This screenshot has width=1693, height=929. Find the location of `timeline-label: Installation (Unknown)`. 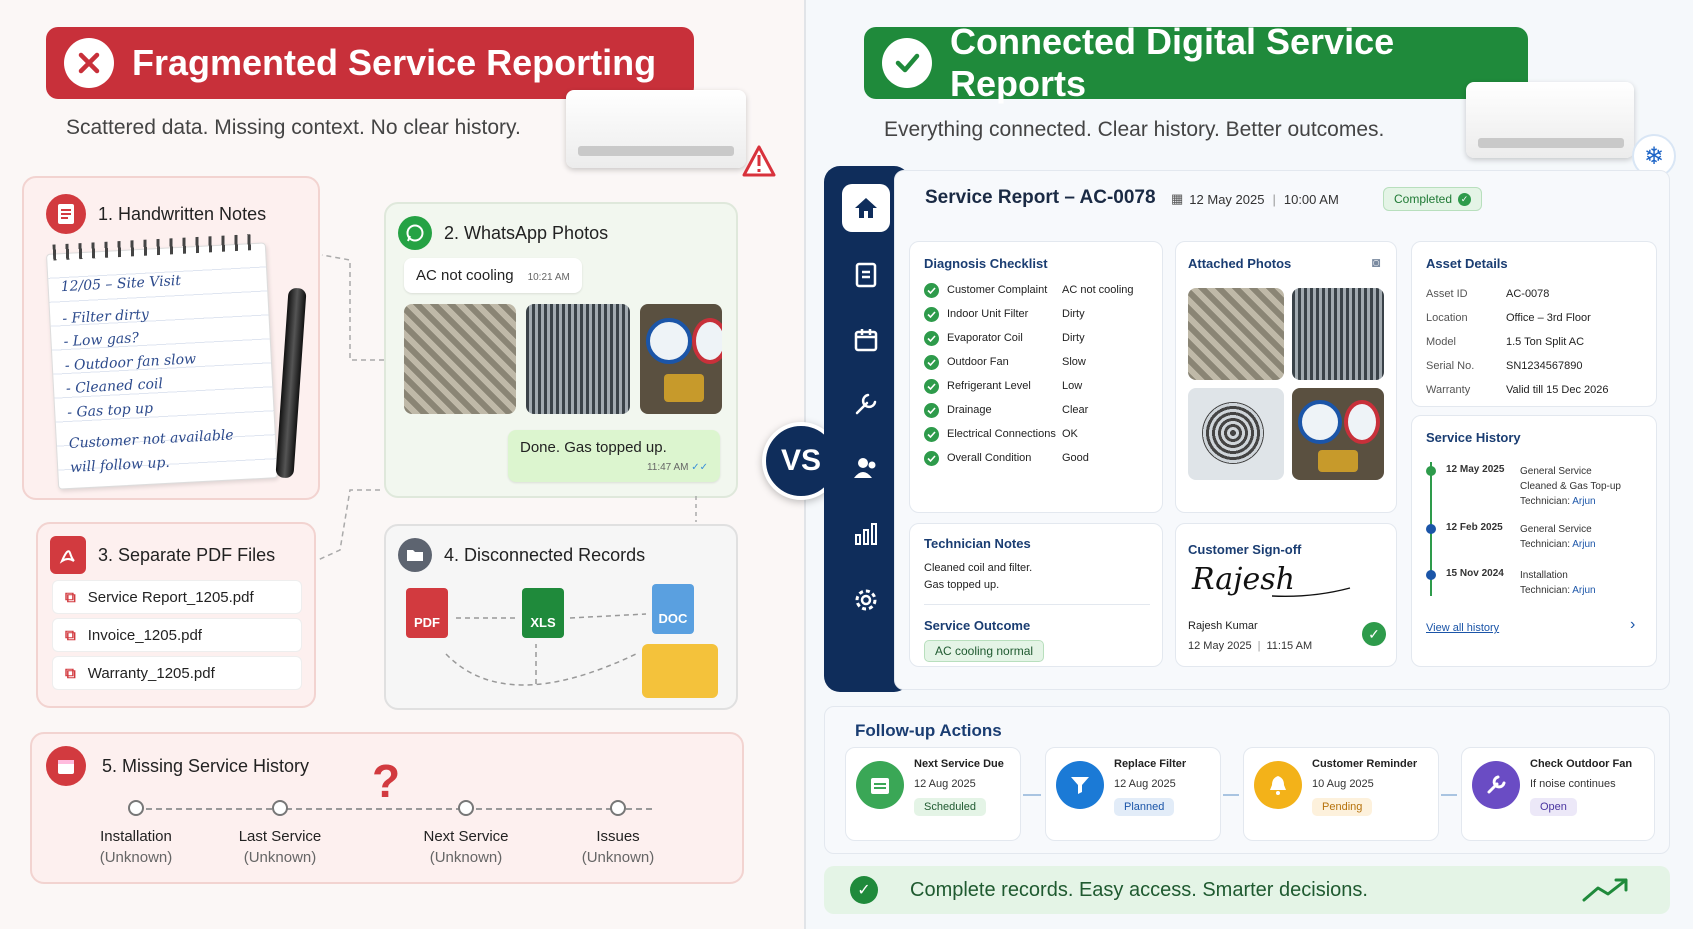

timeline-label: Installation (Unknown) is located at coordinates (136, 847).